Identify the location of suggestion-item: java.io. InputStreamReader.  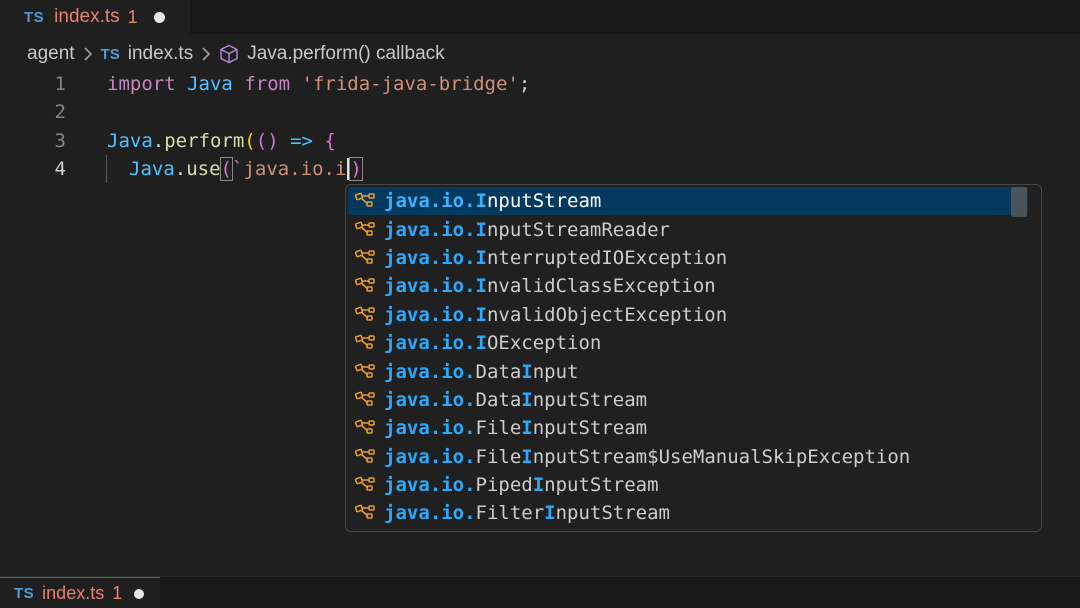
(688, 229).